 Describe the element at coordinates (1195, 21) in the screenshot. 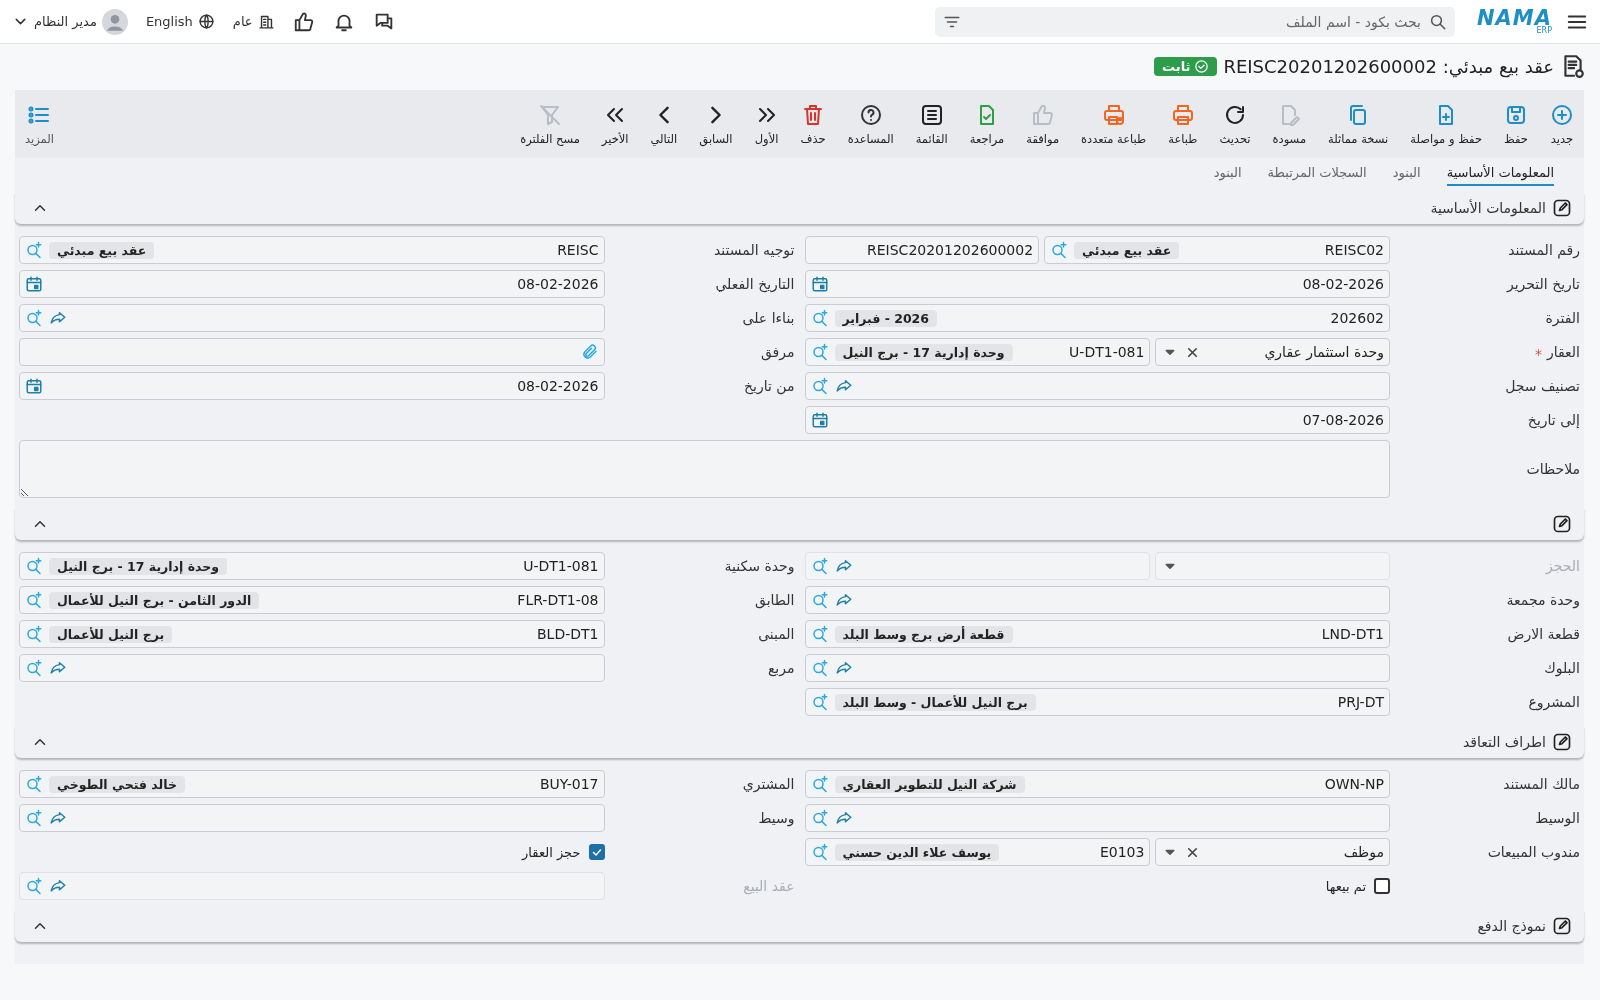

I see `search-field: بحث بكود - اسم الملف` at that location.